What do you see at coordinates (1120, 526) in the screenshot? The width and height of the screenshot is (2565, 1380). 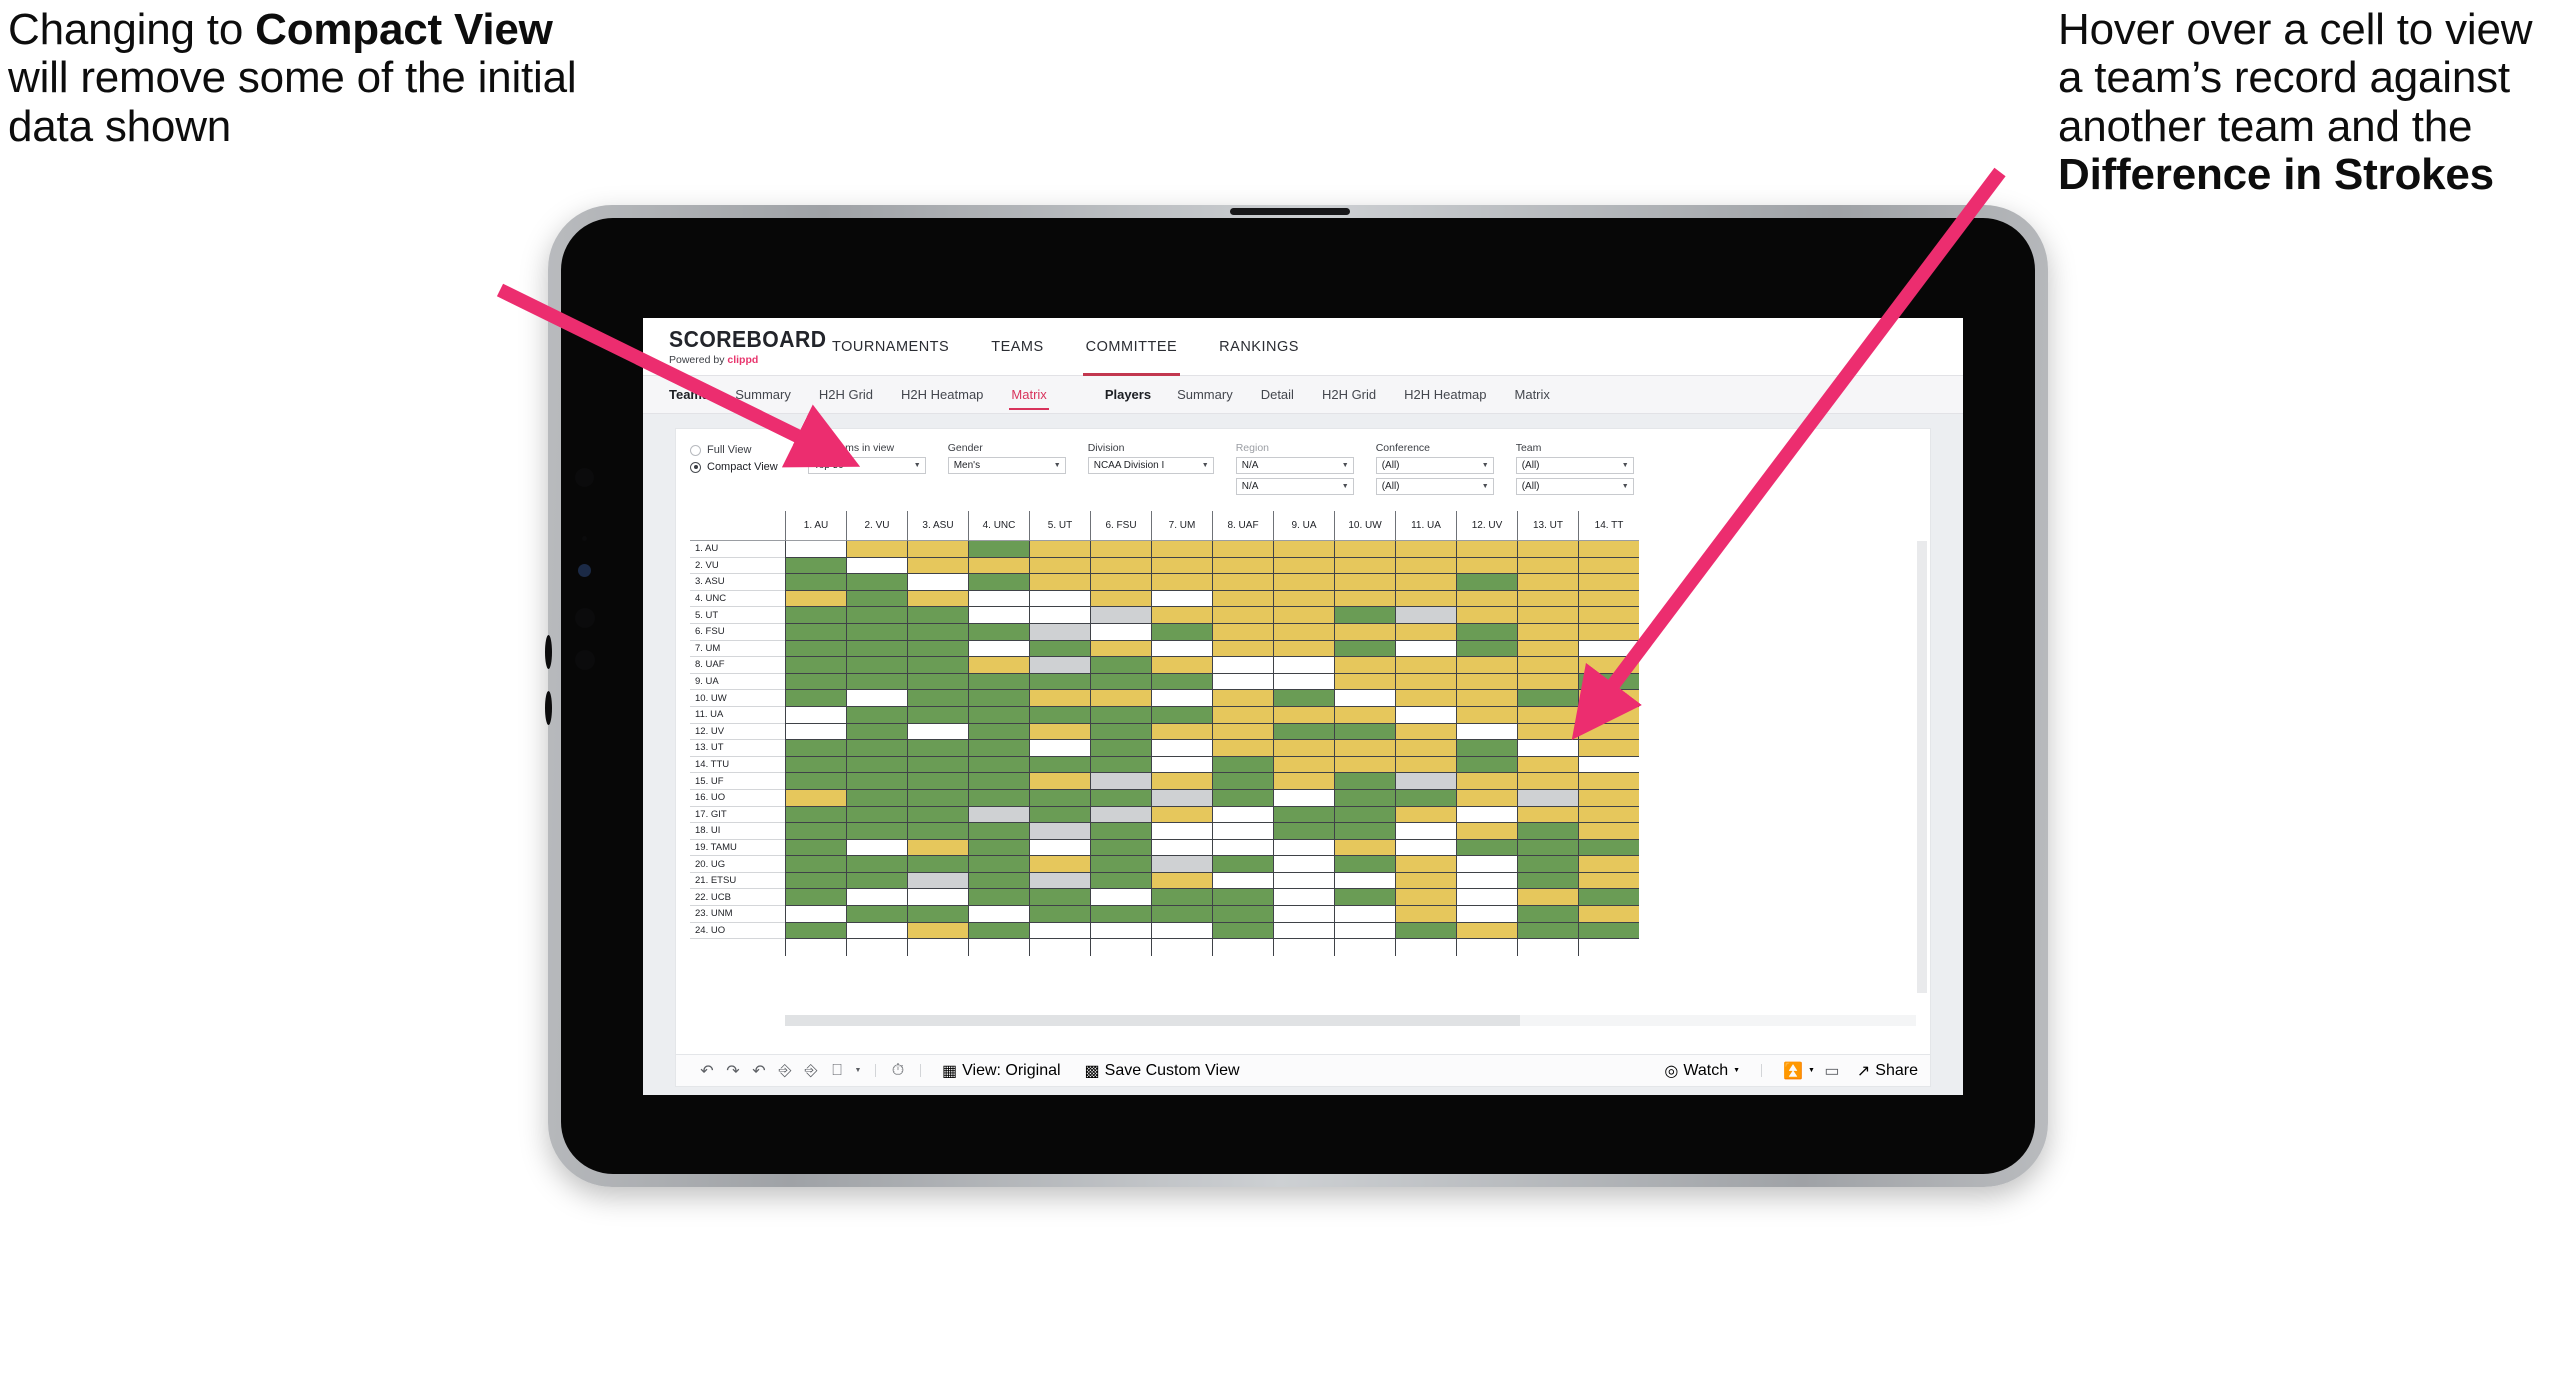 I see `matrix-col-header: 6. FSU` at bounding box center [1120, 526].